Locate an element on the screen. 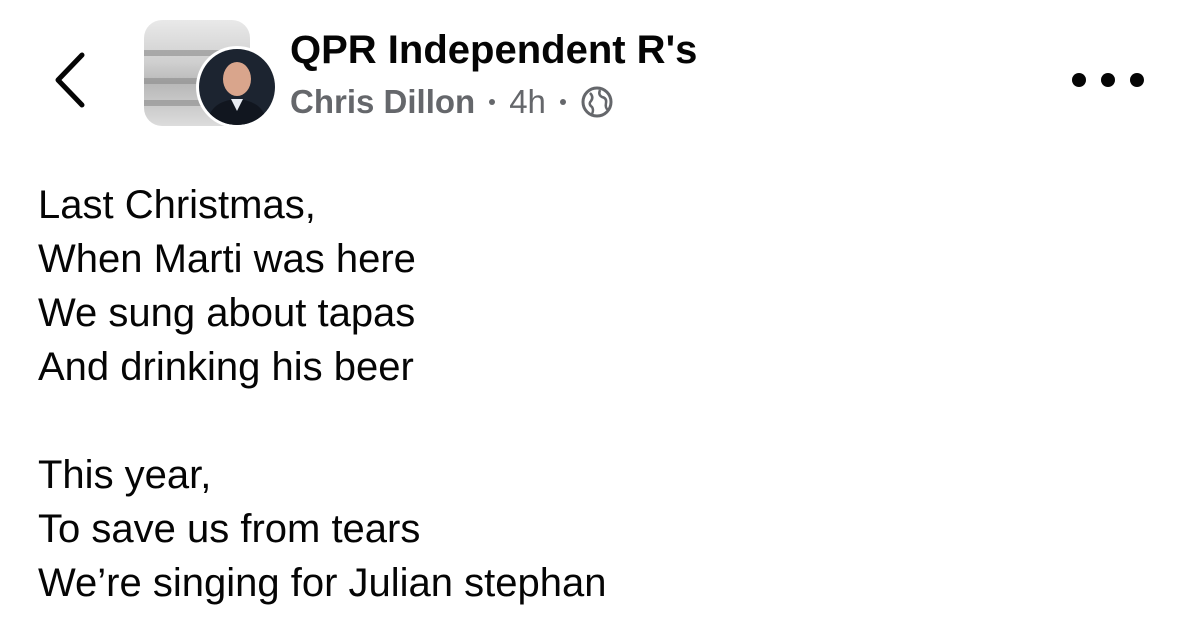  post-line: We’re singing for Julian stephan is located at coordinates (322, 583).